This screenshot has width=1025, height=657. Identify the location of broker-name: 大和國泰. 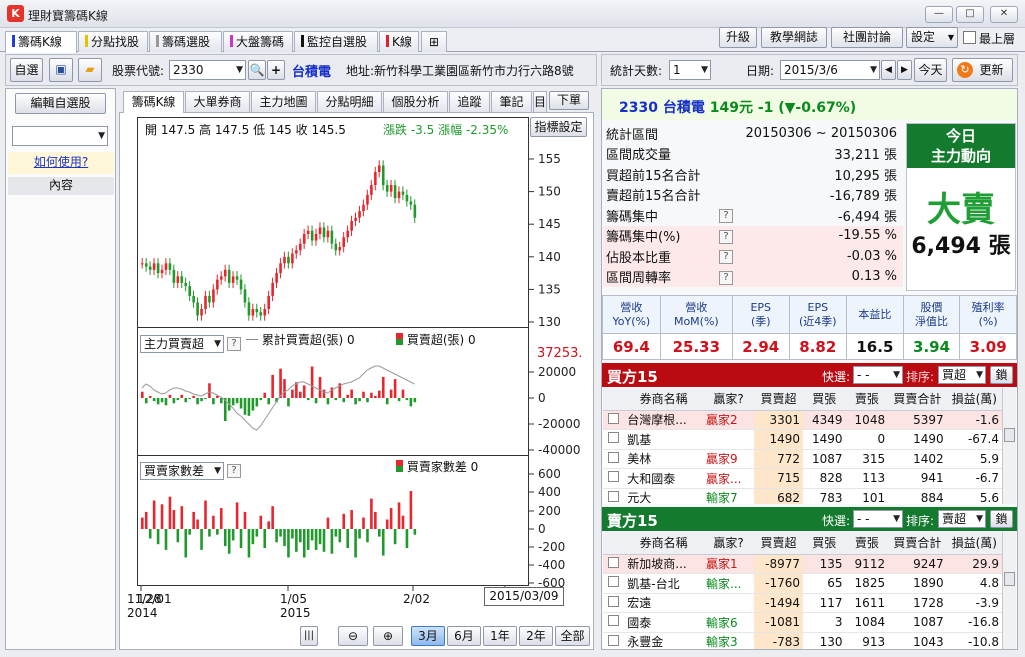
(663, 478).